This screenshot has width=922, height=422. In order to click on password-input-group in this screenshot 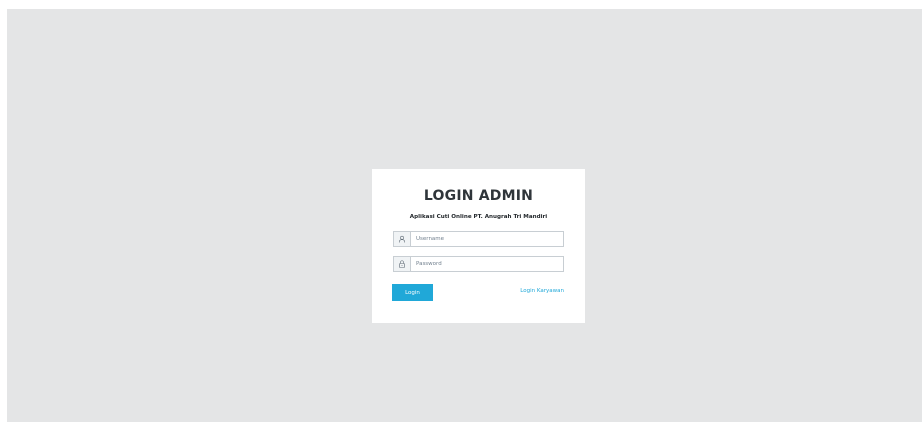, I will do `click(478, 264)`.